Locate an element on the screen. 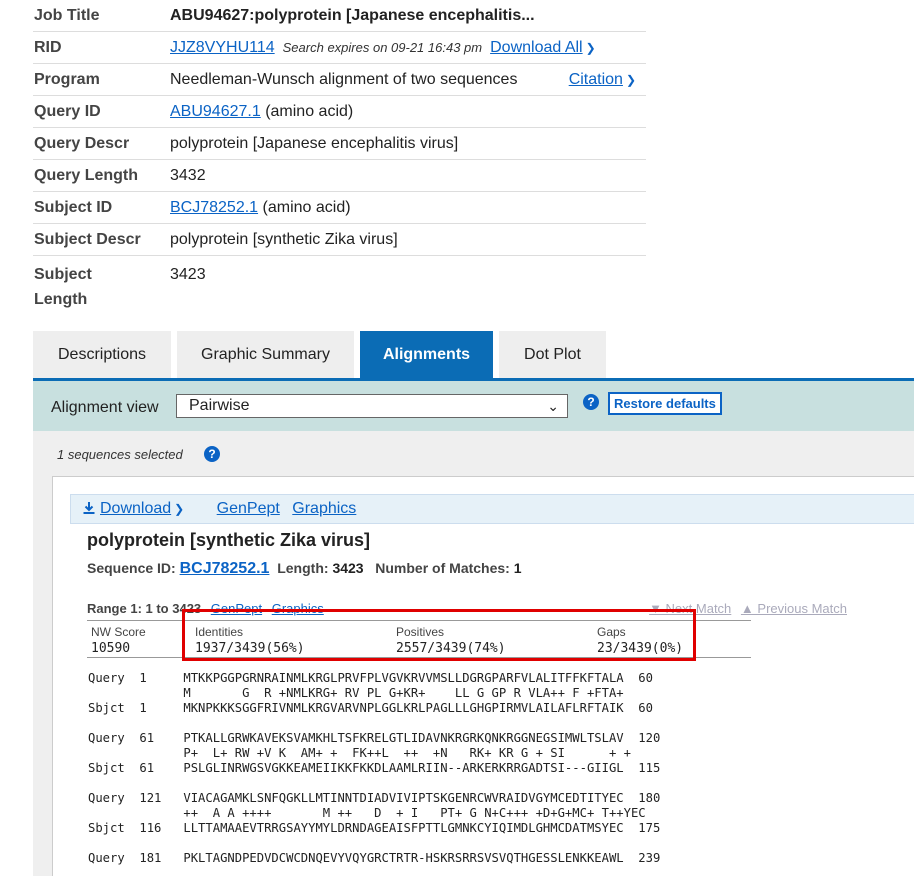  summary-row-query-id: Query ID ABU94627.1 (amino acid) is located at coordinates (339, 112).